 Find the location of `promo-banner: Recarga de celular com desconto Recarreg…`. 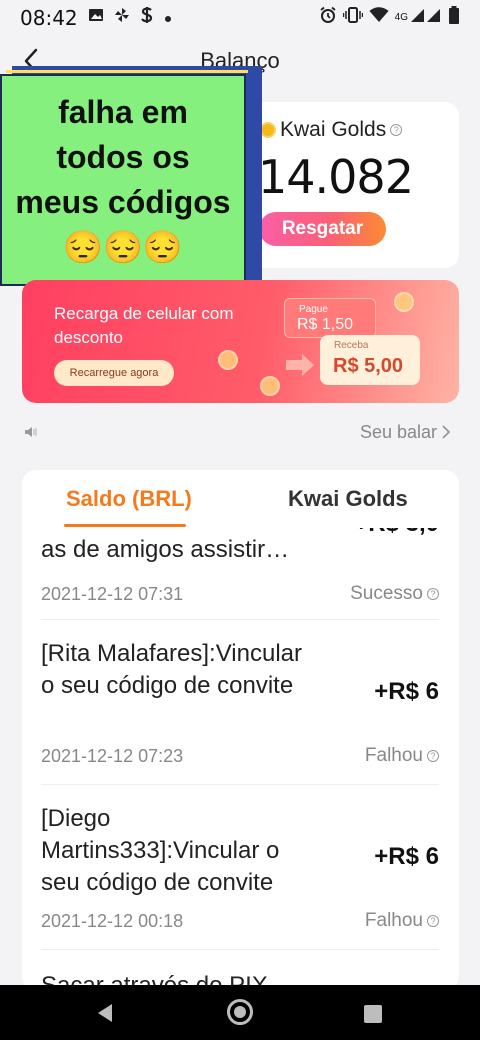

promo-banner: Recarga de celular com desconto Recarreg… is located at coordinates (240, 341).